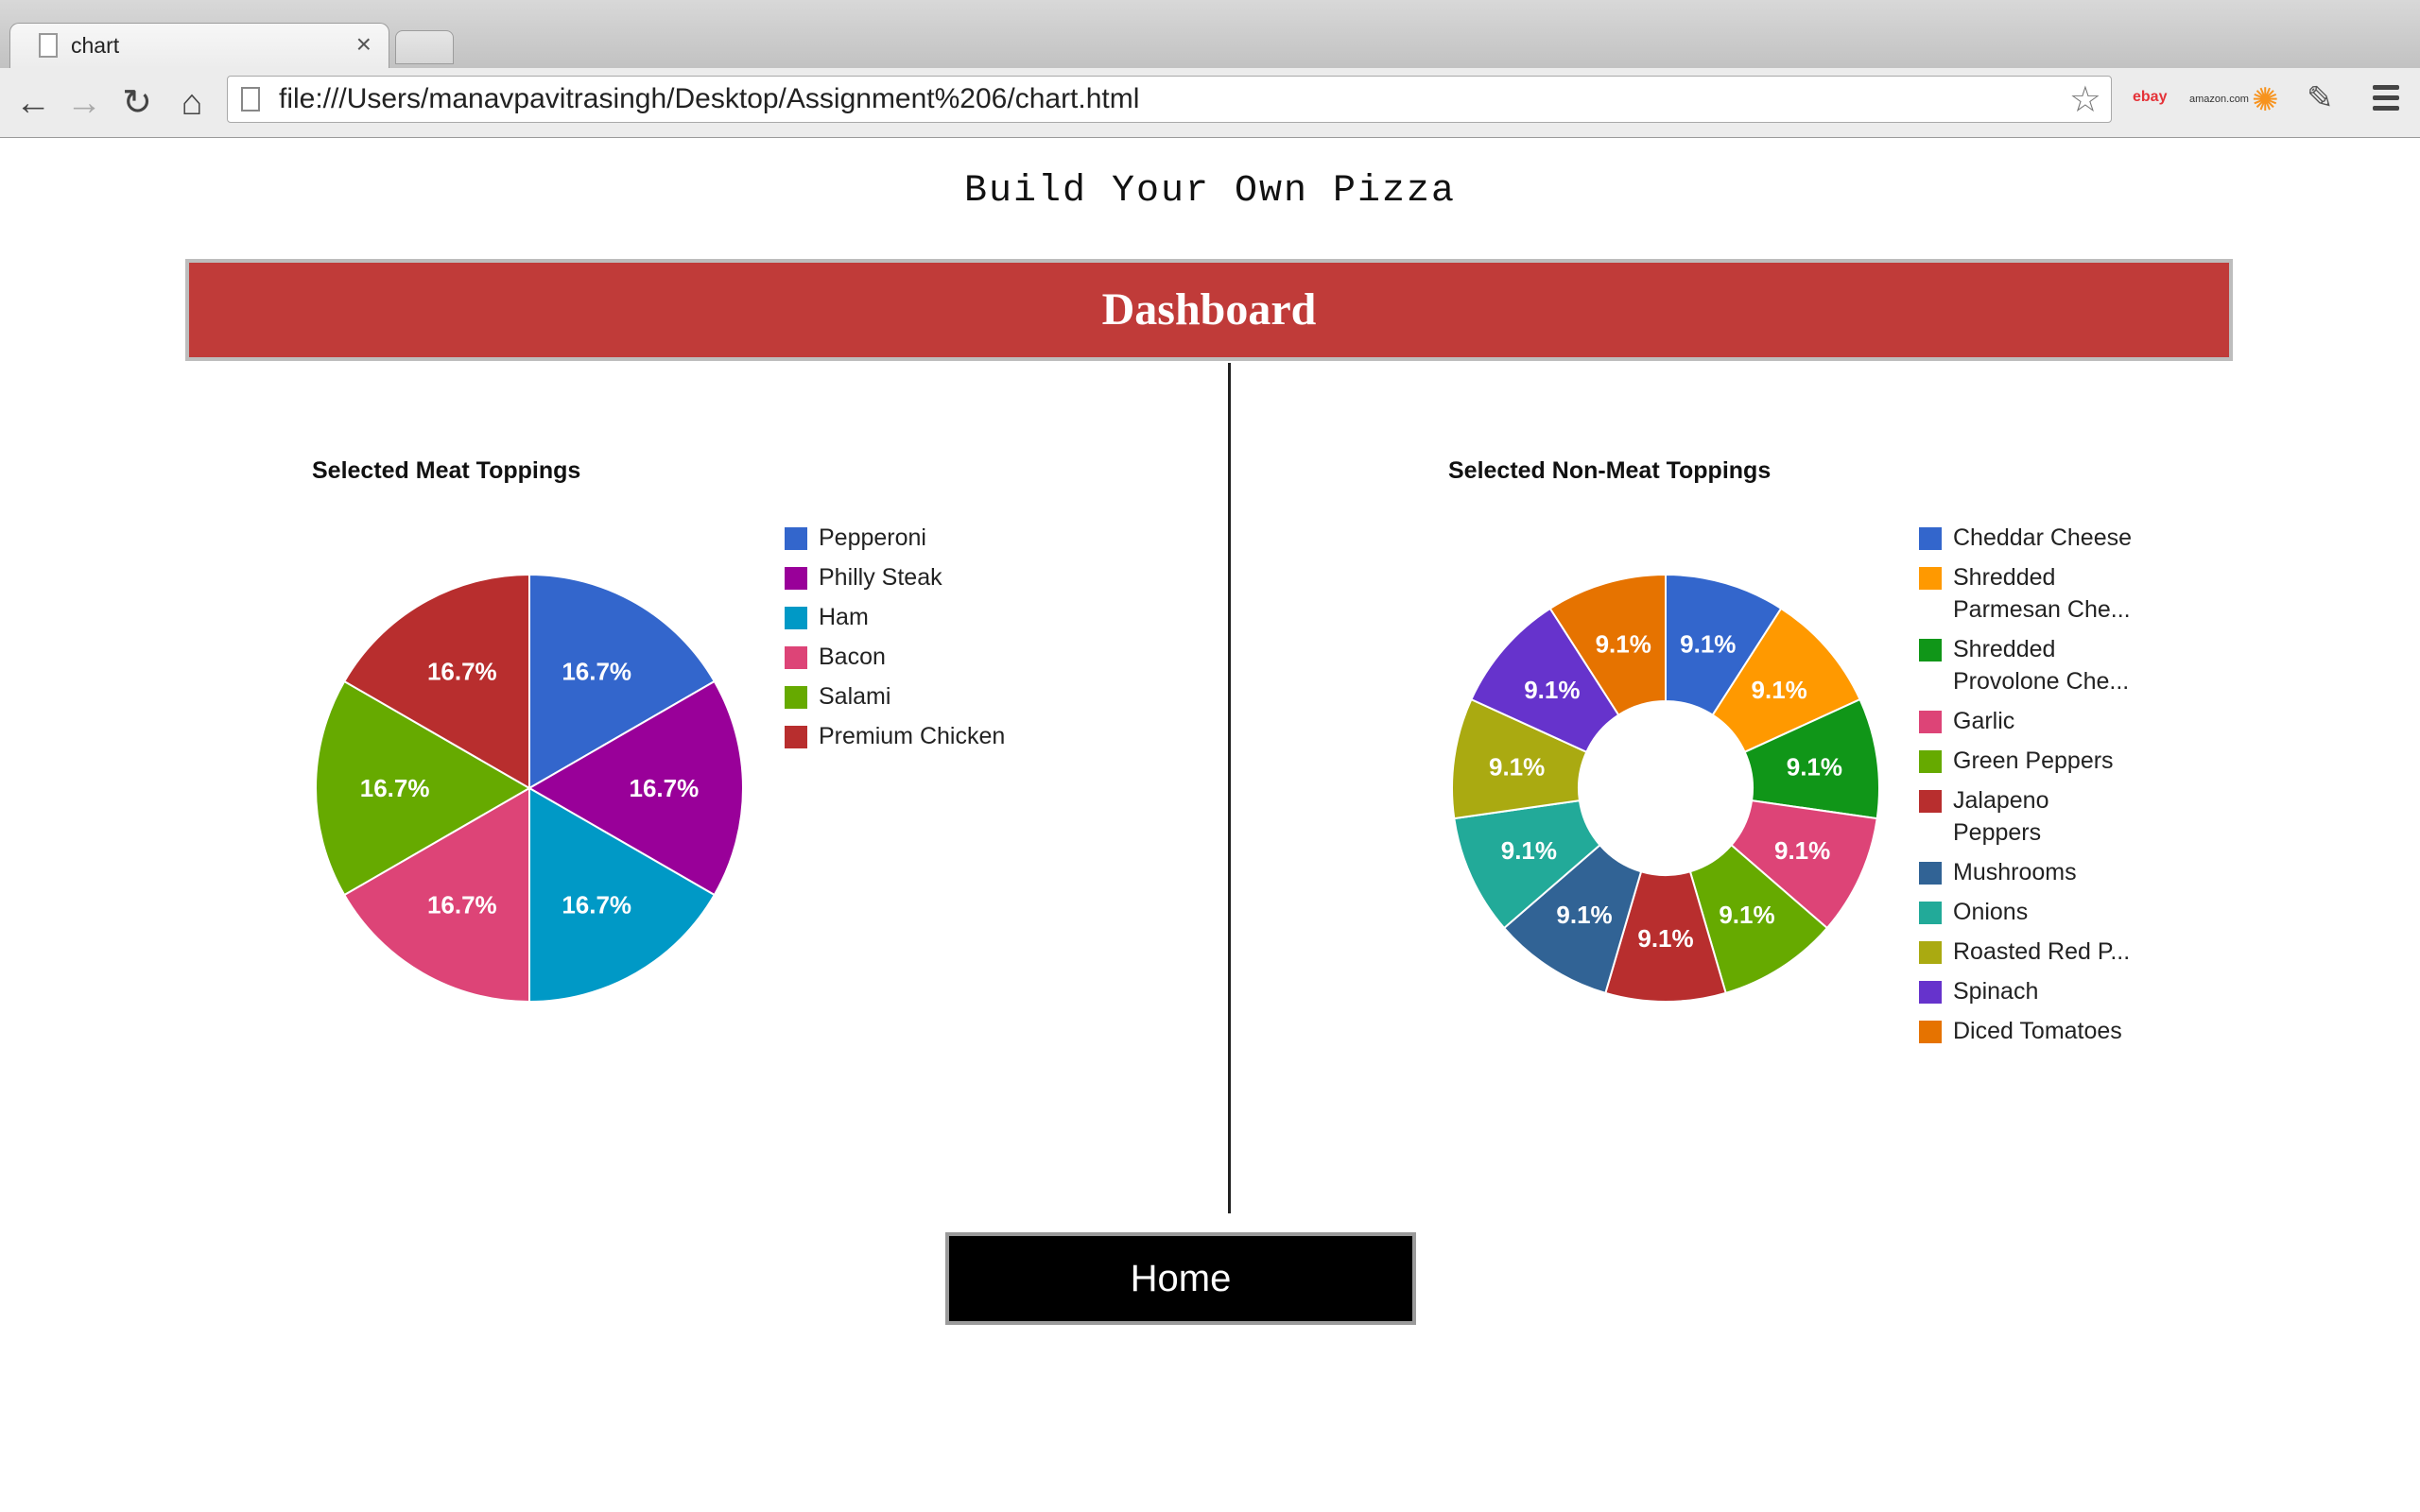 The width and height of the screenshot is (2420, 1512). What do you see at coordinates (364, 44) in the screenshot?
I see `close-icon: ×` at bounding box center [364, 44].